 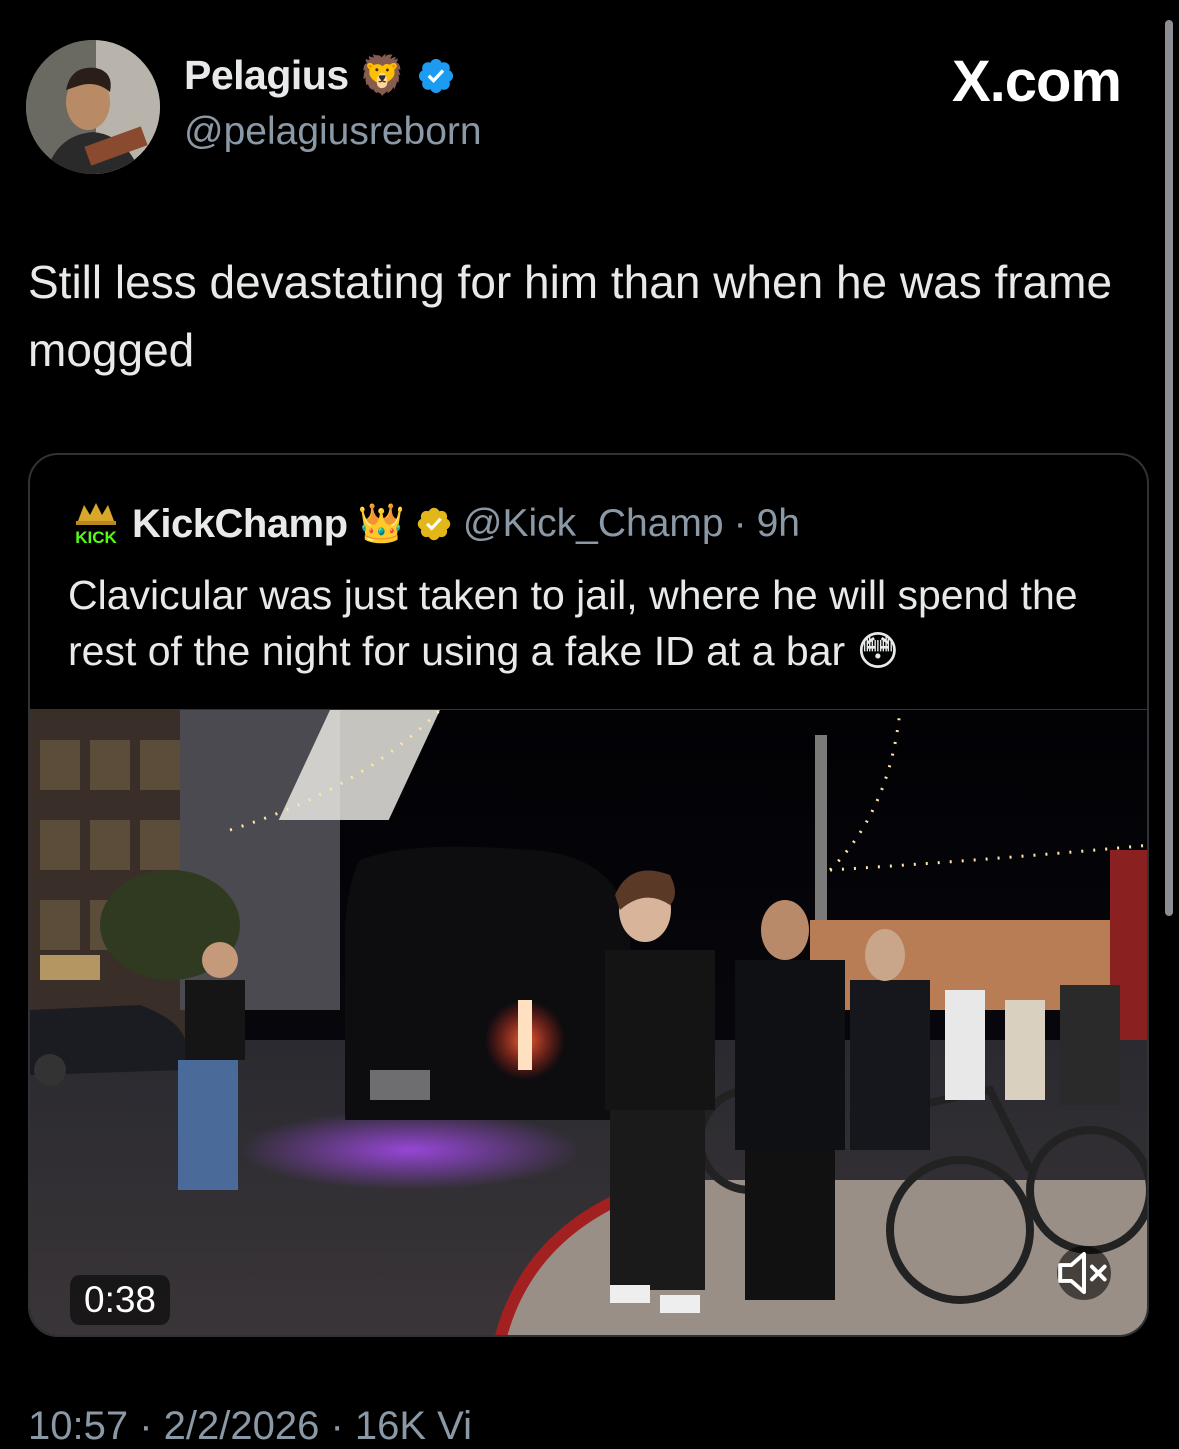 I want to click on video-duration: 0:38, so click(x=120, y=1300).